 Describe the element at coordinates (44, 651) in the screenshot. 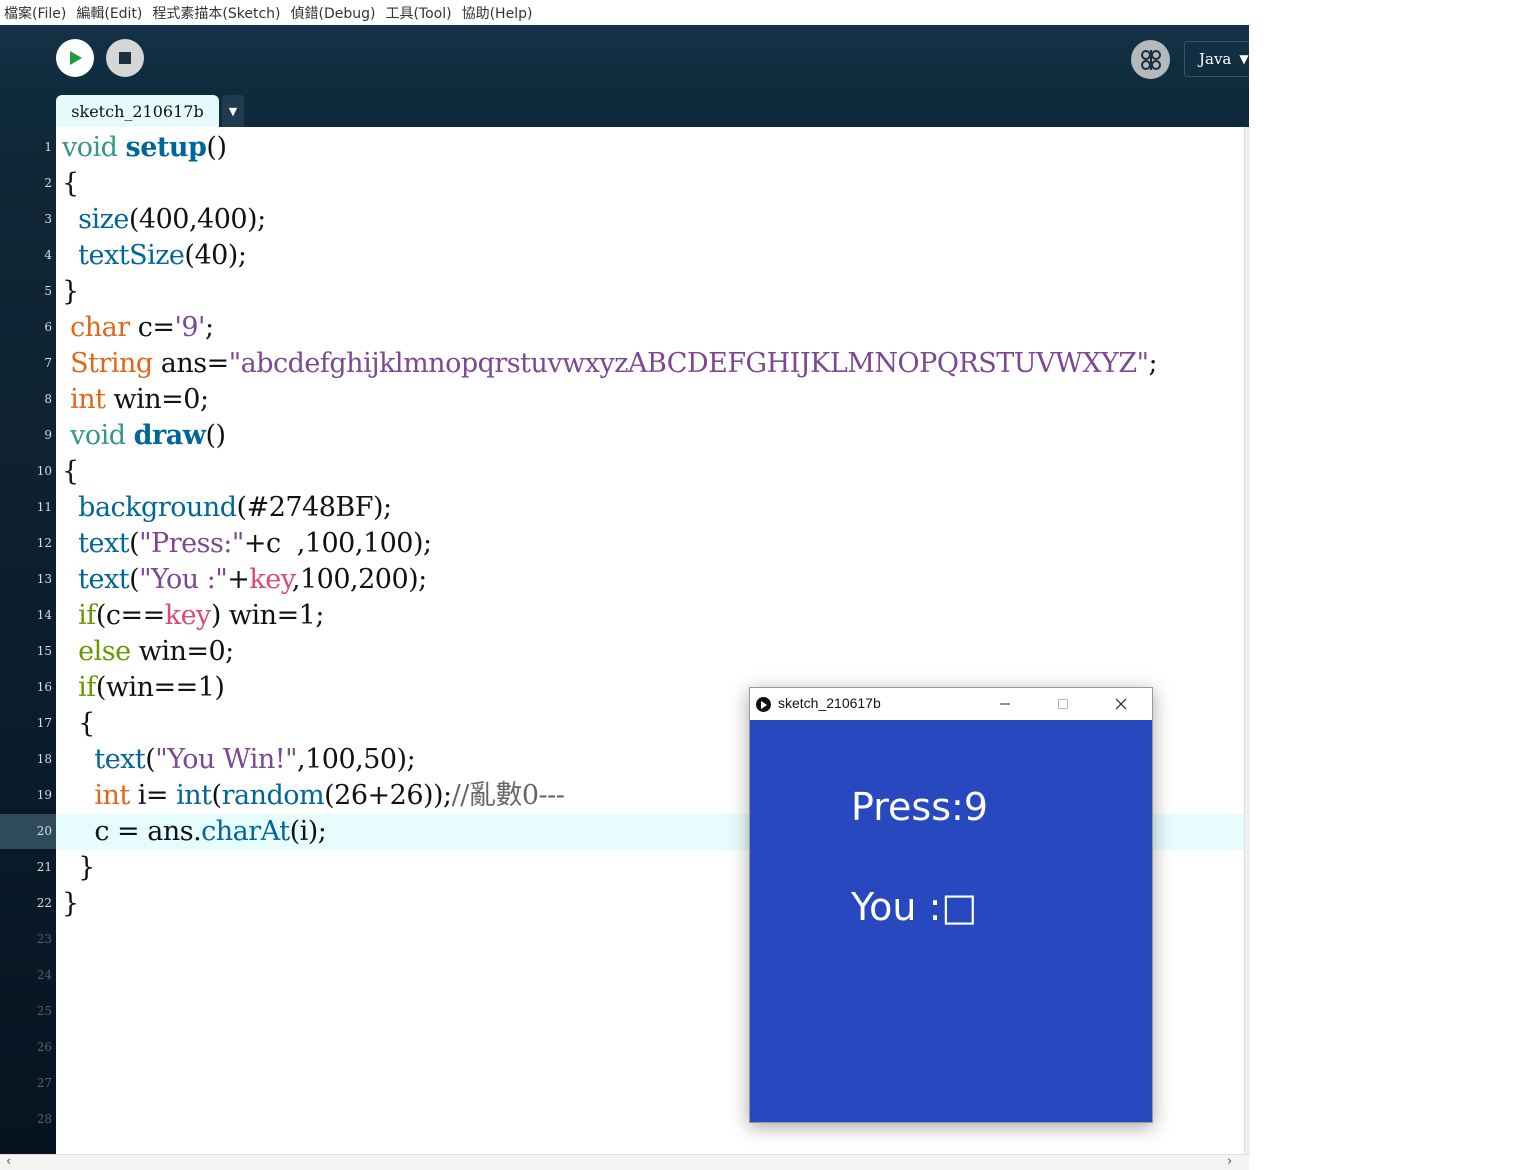

I see `line-number: 15` at that location.